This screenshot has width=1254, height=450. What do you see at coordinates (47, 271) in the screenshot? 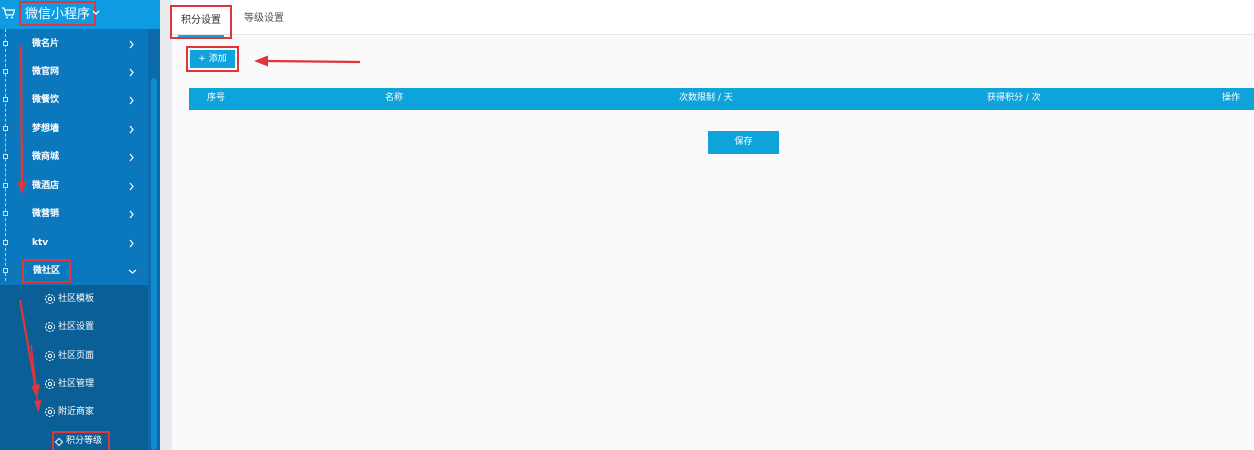
I see `sidebar-item-label: 微社区` at bounding box center [47, 271].